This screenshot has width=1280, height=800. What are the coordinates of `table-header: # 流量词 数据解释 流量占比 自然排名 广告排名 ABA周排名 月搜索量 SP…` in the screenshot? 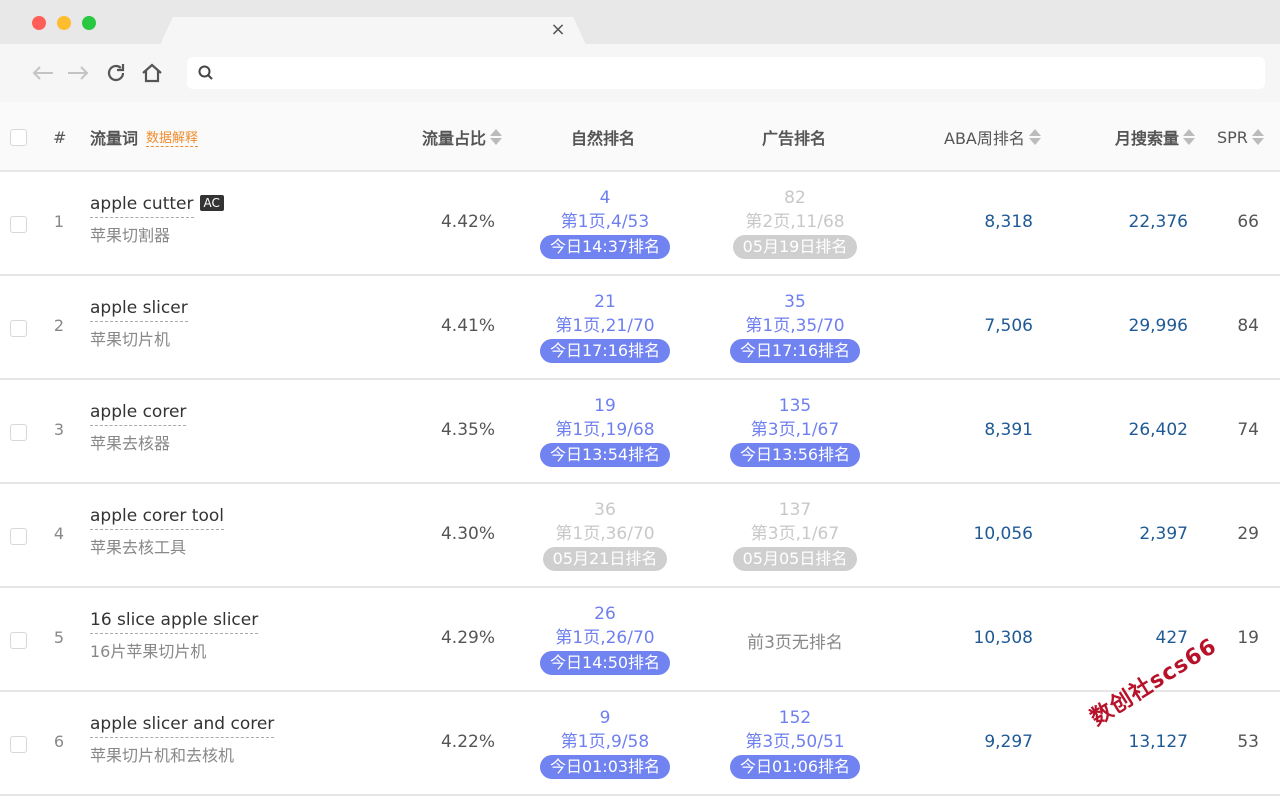 It's located at (640, 137).